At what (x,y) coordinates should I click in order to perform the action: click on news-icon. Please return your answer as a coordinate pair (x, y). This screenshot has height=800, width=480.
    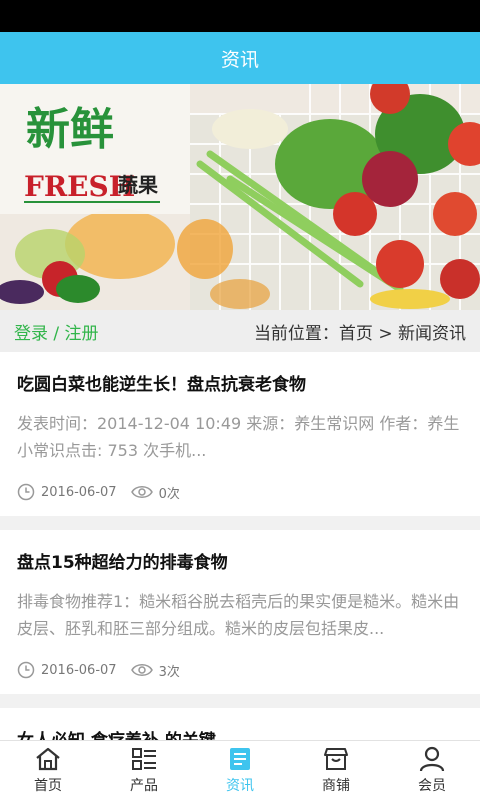
    Looking at the image, I should click on (240, 759).